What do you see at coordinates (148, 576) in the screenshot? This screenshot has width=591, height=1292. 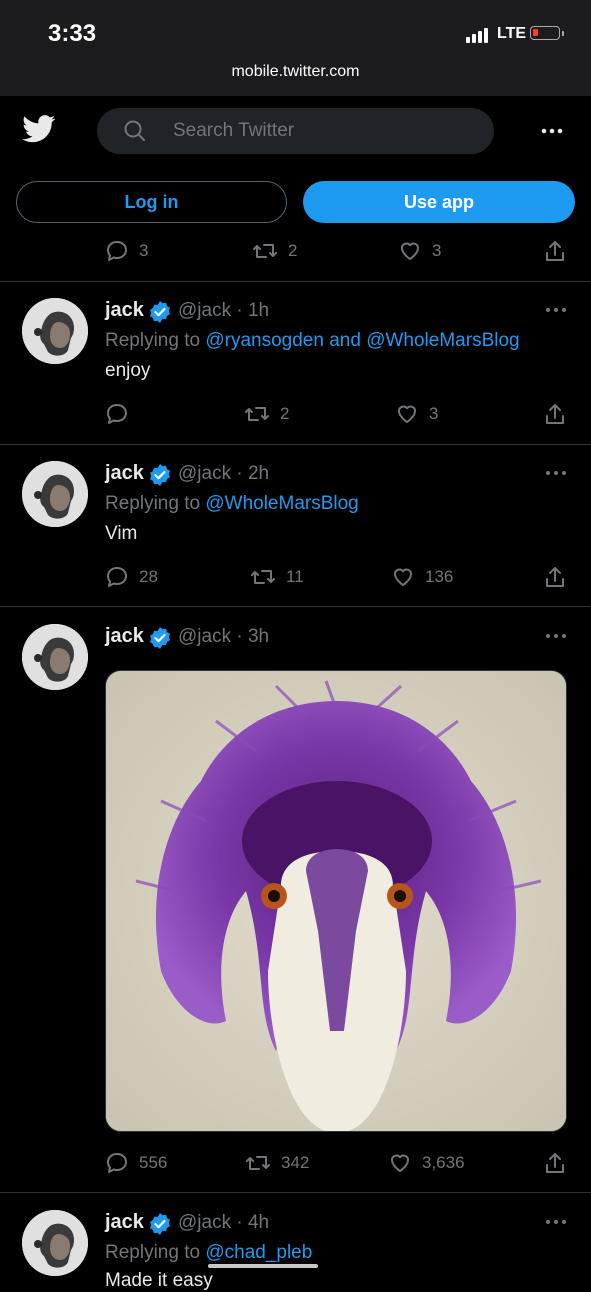 I see `reply-count: 28` at bounding box center [148, 576].